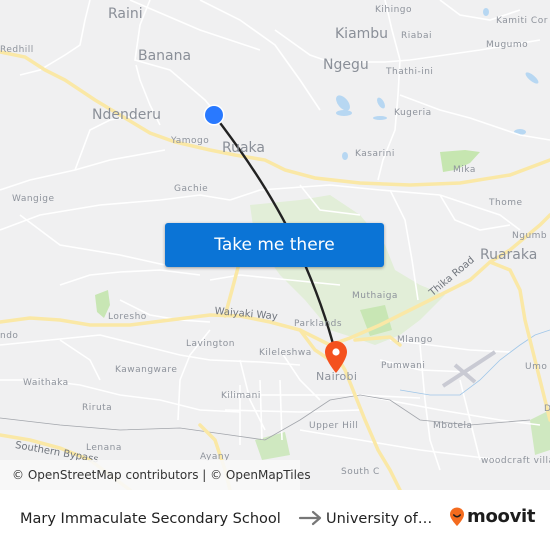 The width and height of the screenshot is (550, 550). Describe the element at coordinates (416, 36) in the screenshot. I see `place-label-riabai: Riabai` at that location.